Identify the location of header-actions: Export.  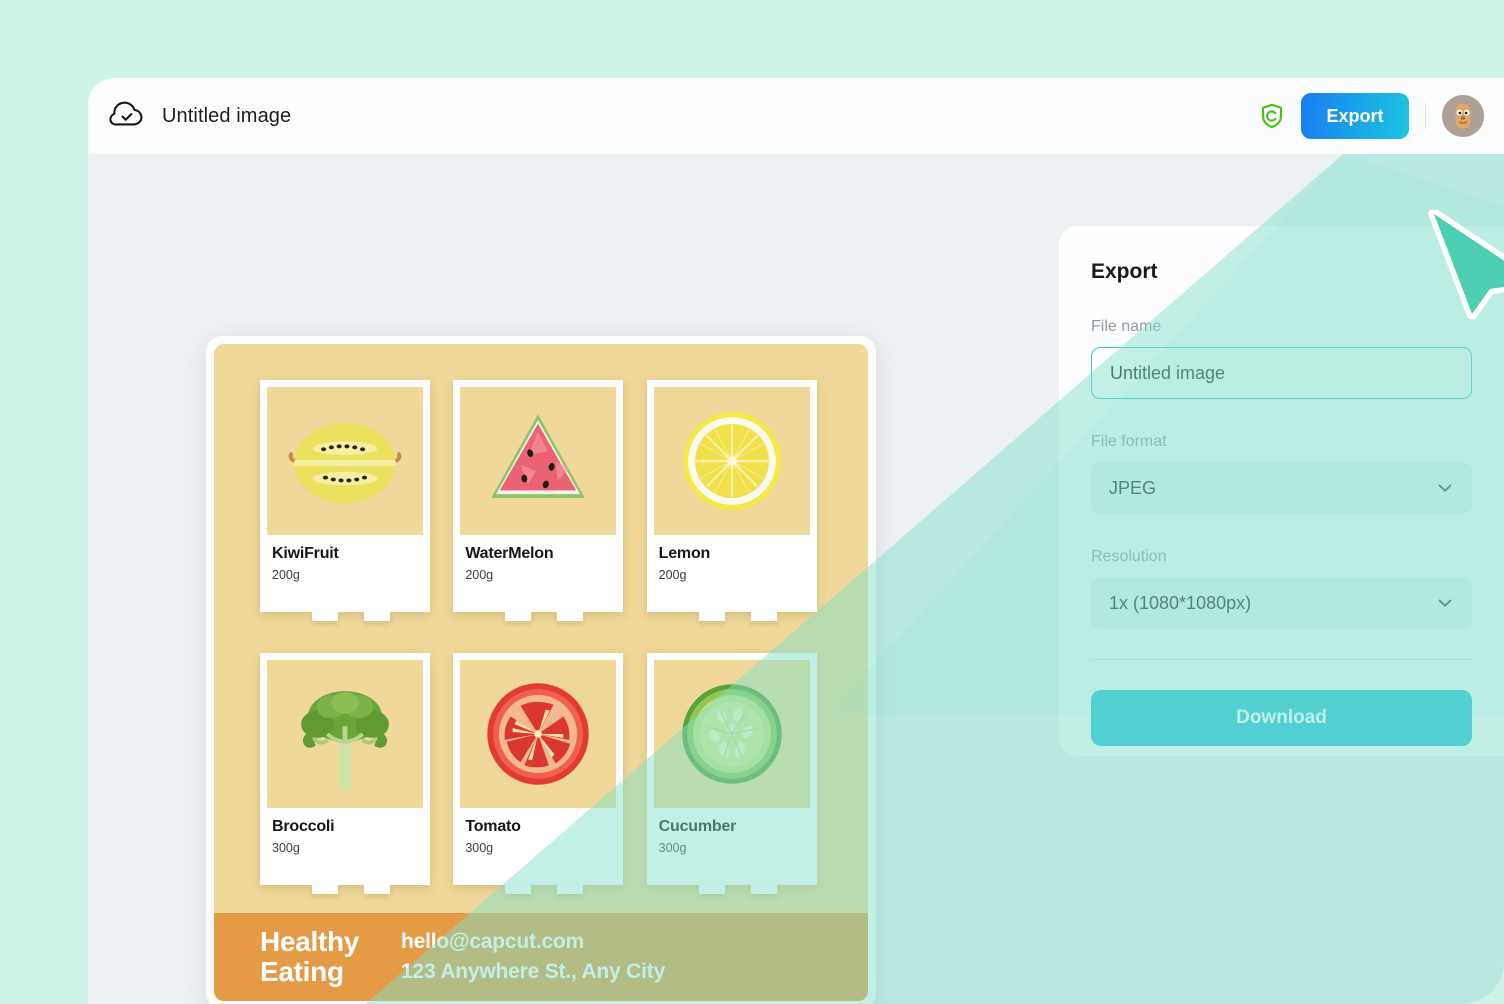
(1371, 116).